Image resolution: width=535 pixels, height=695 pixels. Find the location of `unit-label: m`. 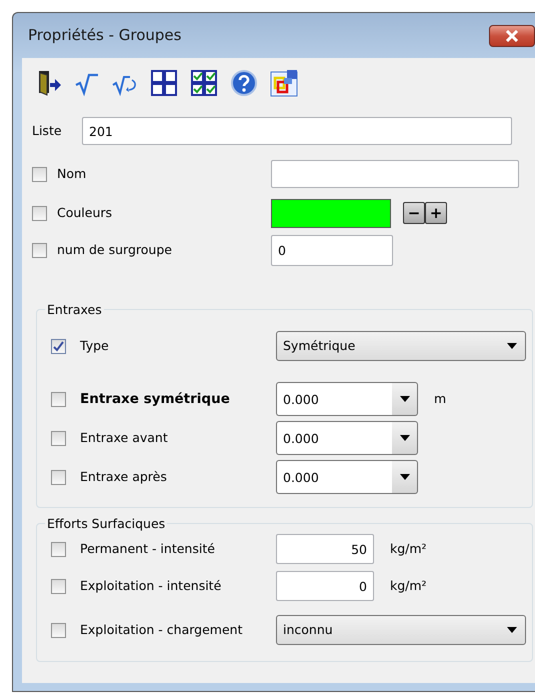

unit-label: m is located at coordinates (440, 399).